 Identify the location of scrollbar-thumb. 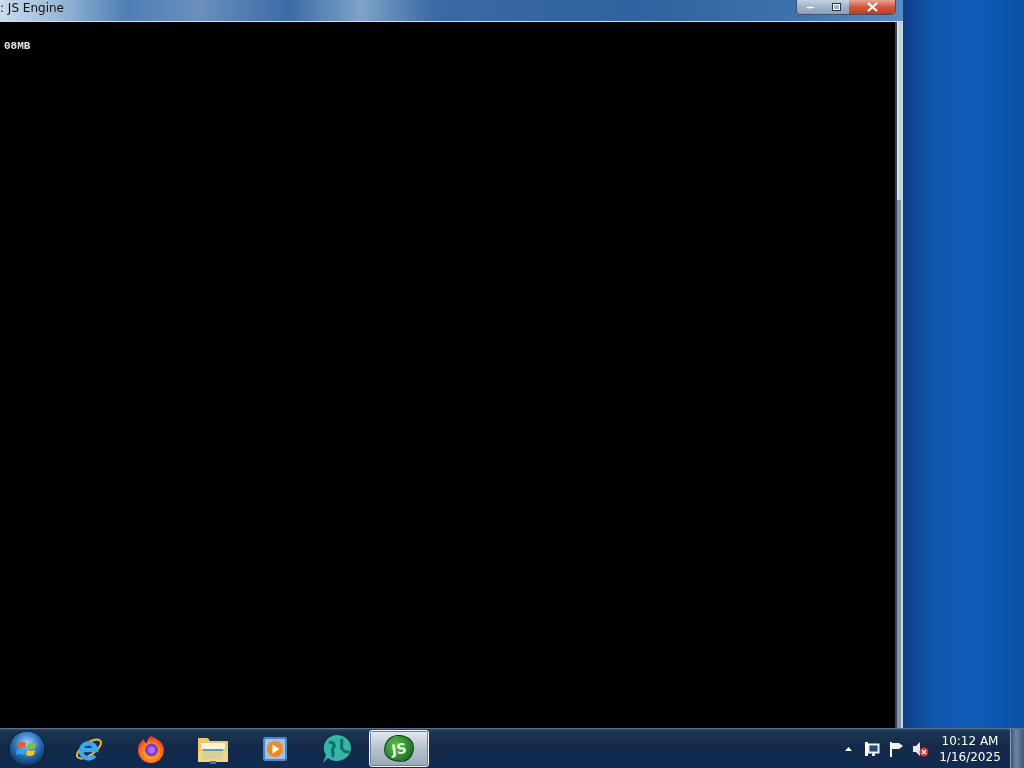
(899, 111).